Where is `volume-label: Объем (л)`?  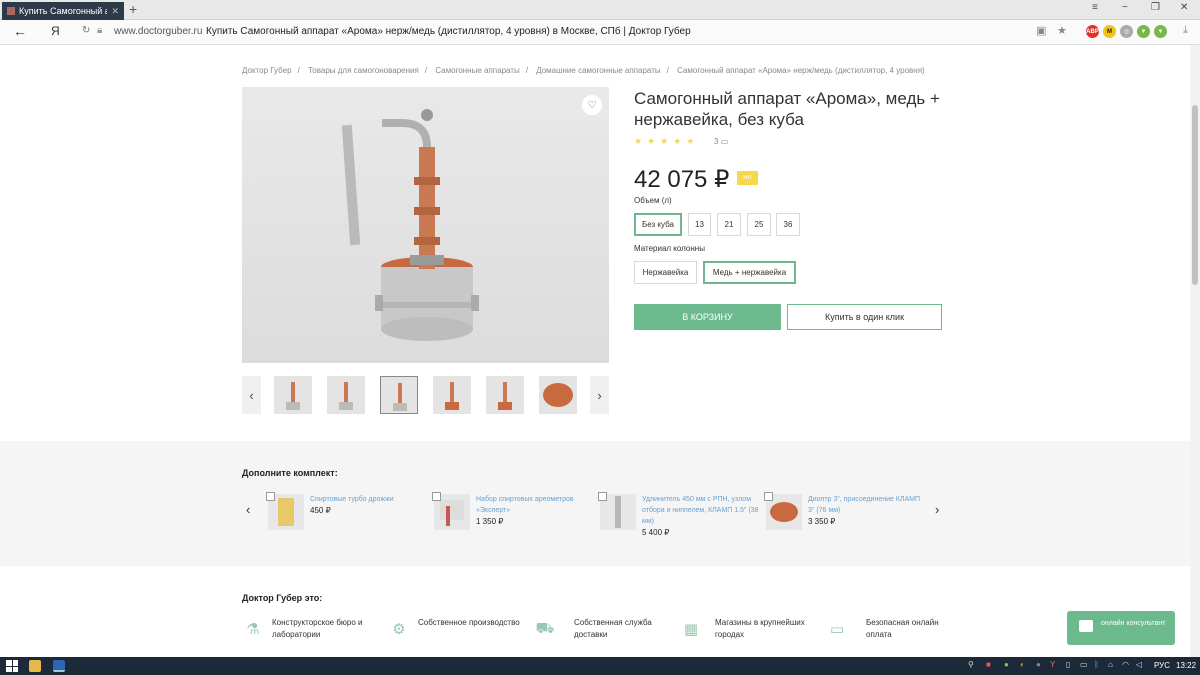
volume-label: Объем (л) is located at coordinates (653, 200).